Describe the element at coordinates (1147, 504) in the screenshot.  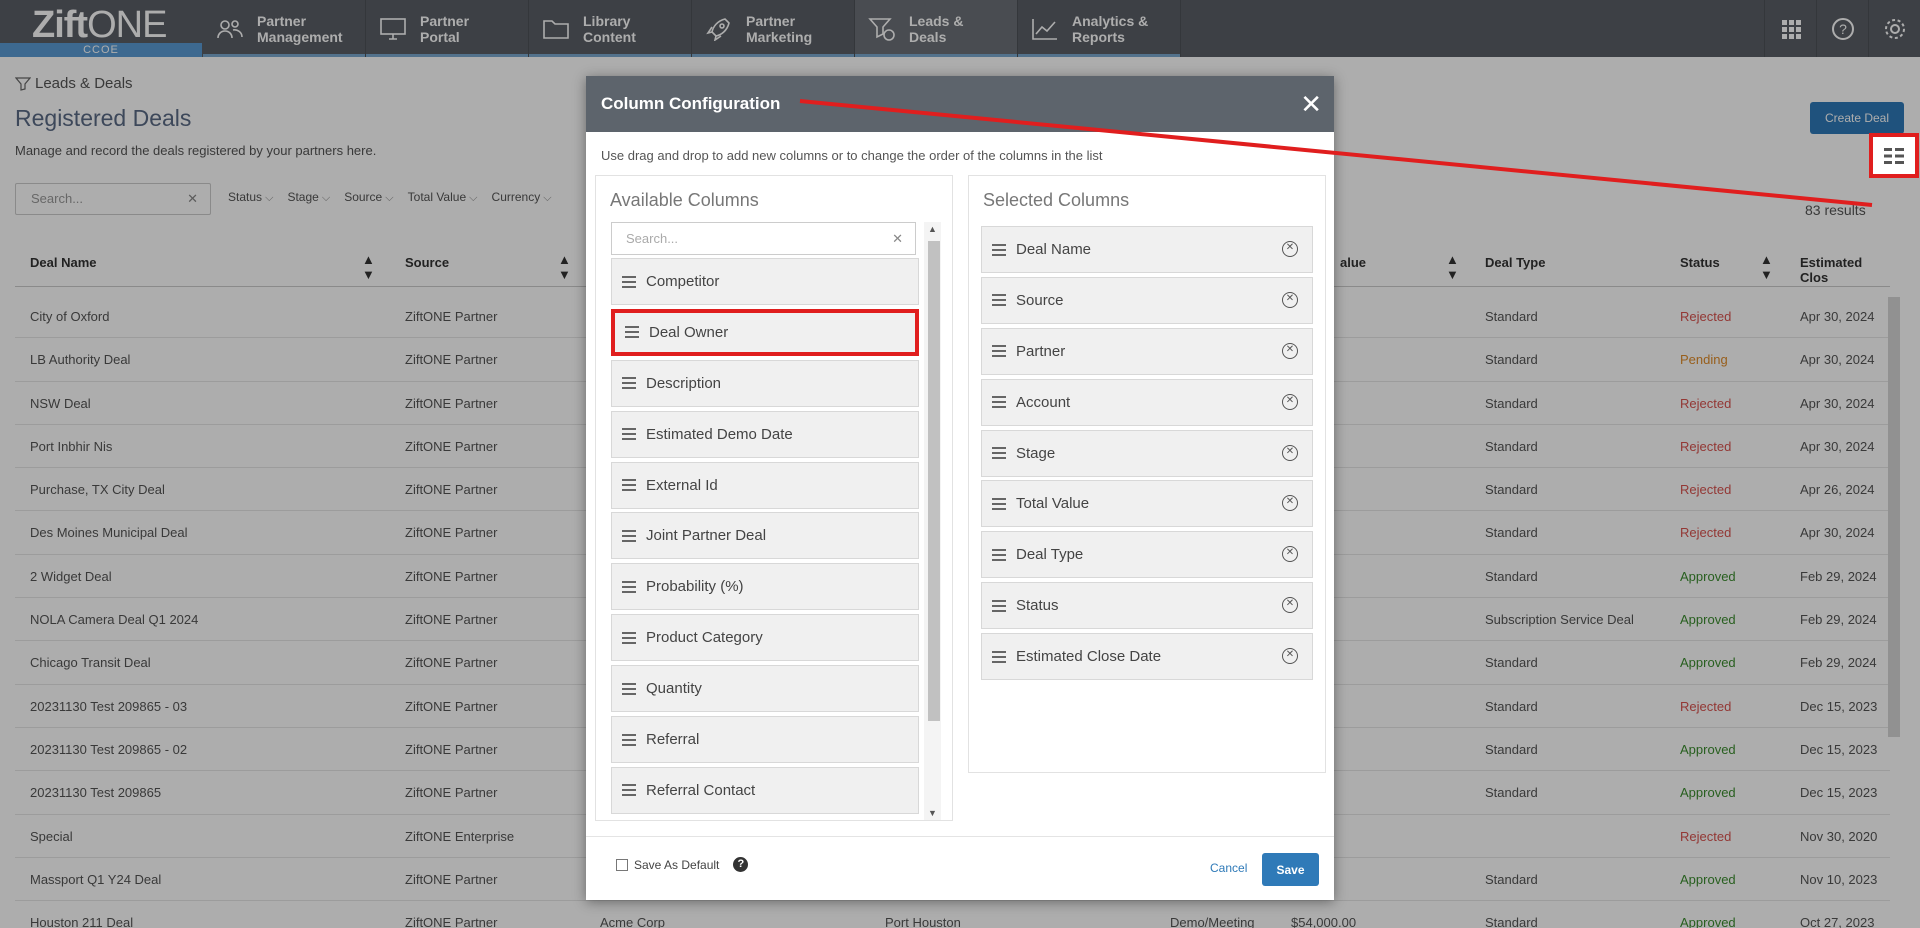
I see `selected-column-item: Total Value ✕` at that location.